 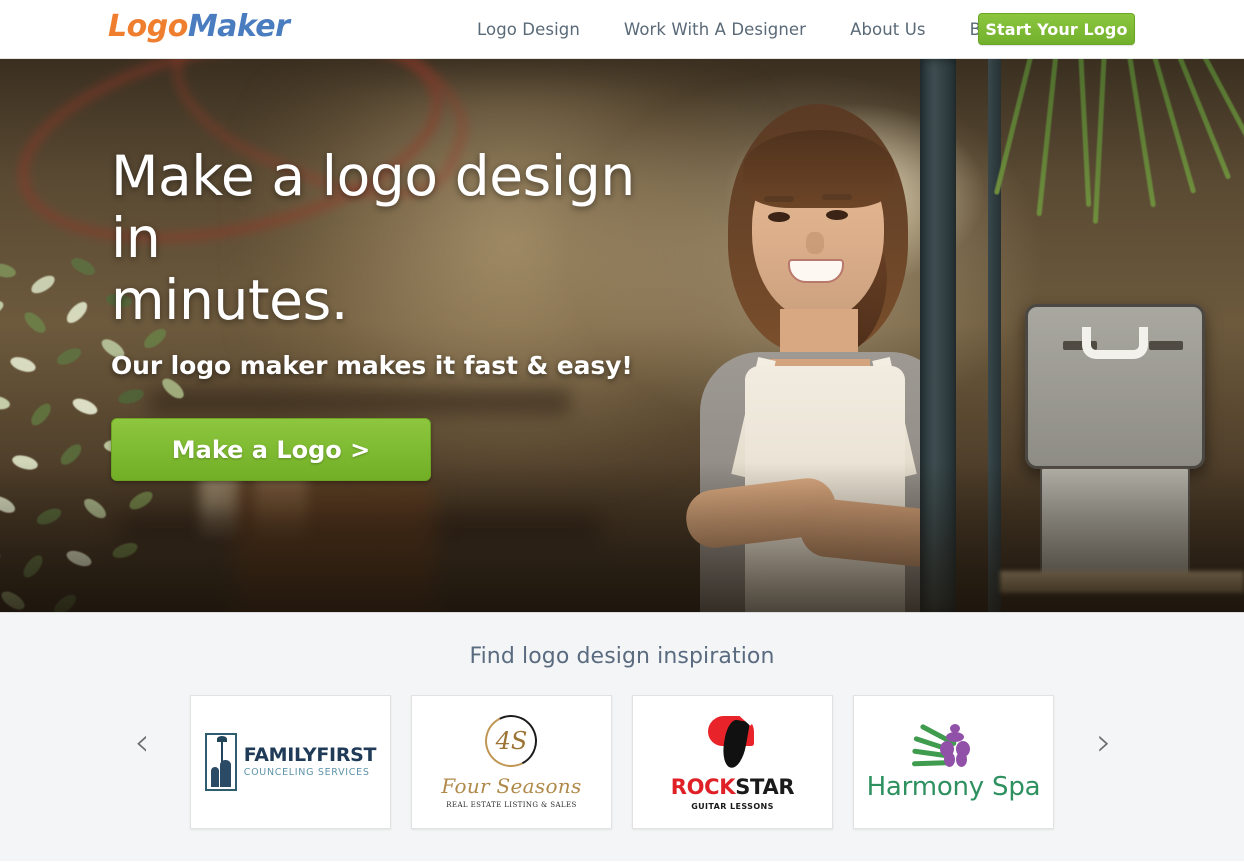 I want to click on nav-item-about-us: About Us, so click(x=888, y=29).